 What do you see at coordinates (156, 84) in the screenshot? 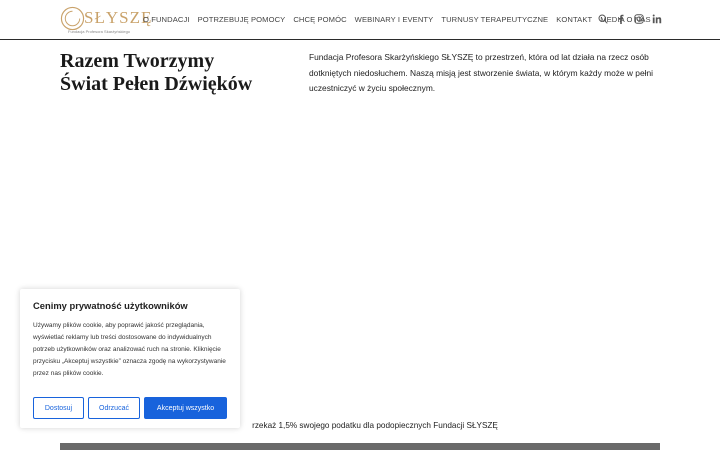
I see `hero-title-line2: Świat Pełen Dźwięków` at bounding box center [156, 84].